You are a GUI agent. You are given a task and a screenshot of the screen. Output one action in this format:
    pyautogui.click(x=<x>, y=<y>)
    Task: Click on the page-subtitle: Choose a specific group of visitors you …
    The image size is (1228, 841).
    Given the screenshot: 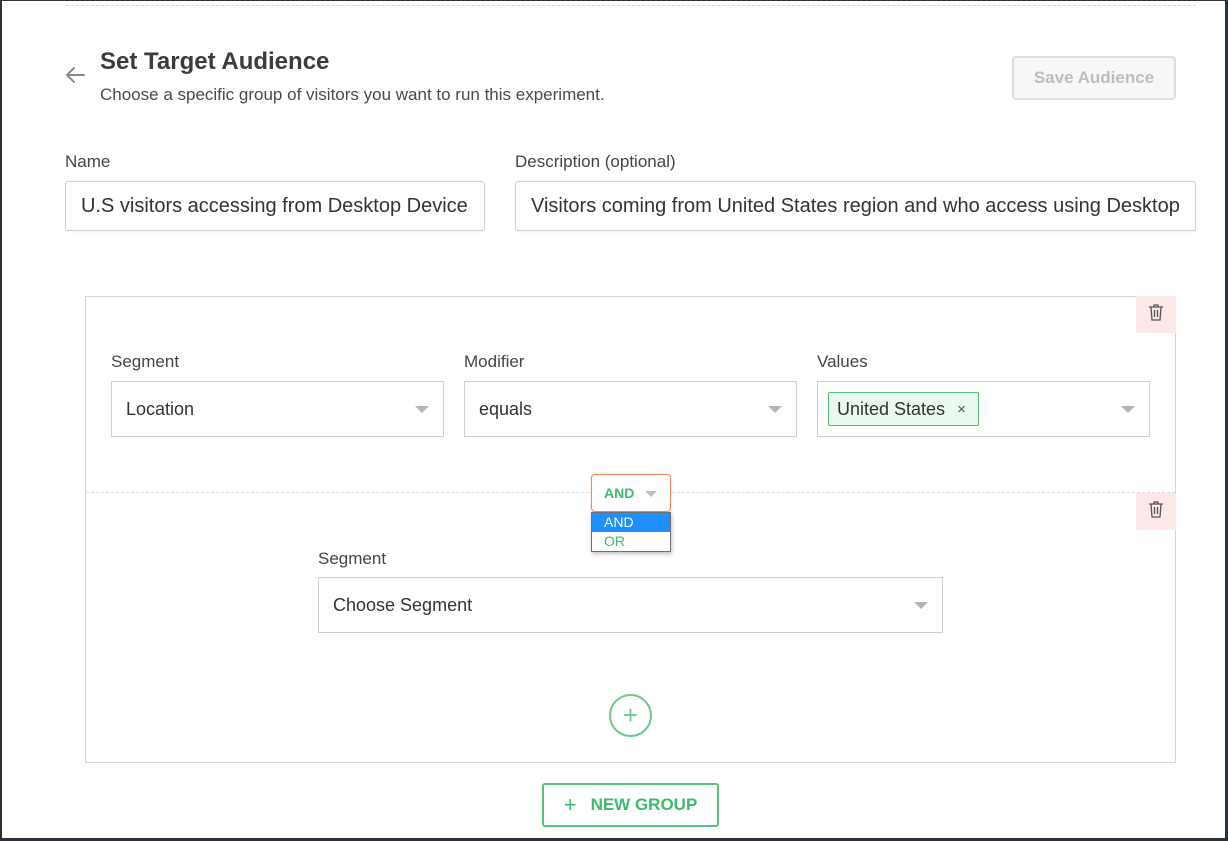 What is the action you would take?
    pyautogui.click(x=352, y=94)
    